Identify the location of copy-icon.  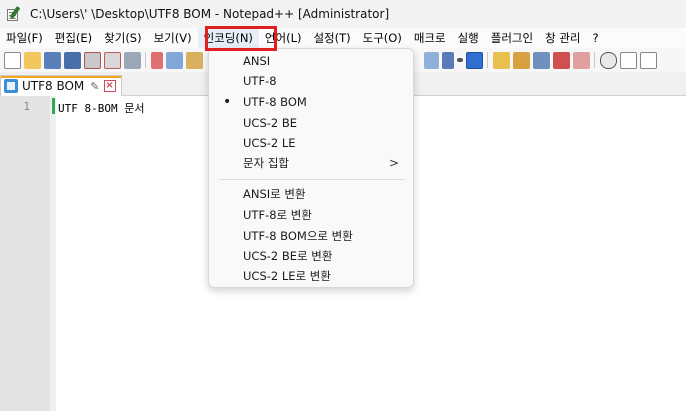
(174, 60).